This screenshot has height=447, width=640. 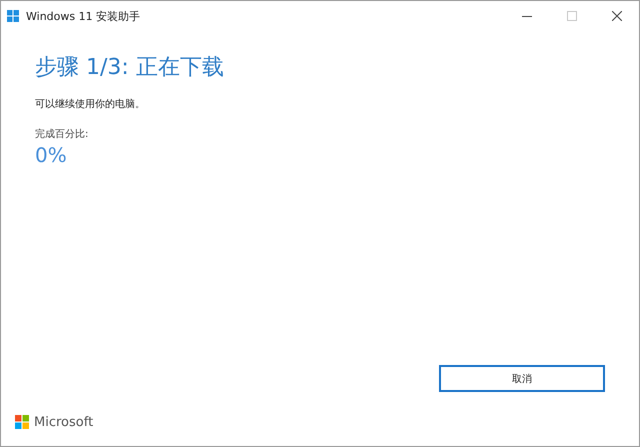 What do you see at coordinates (13, 16) in the screenshot?
I see `windows-logo-icon` at bounding box center [13, 16].